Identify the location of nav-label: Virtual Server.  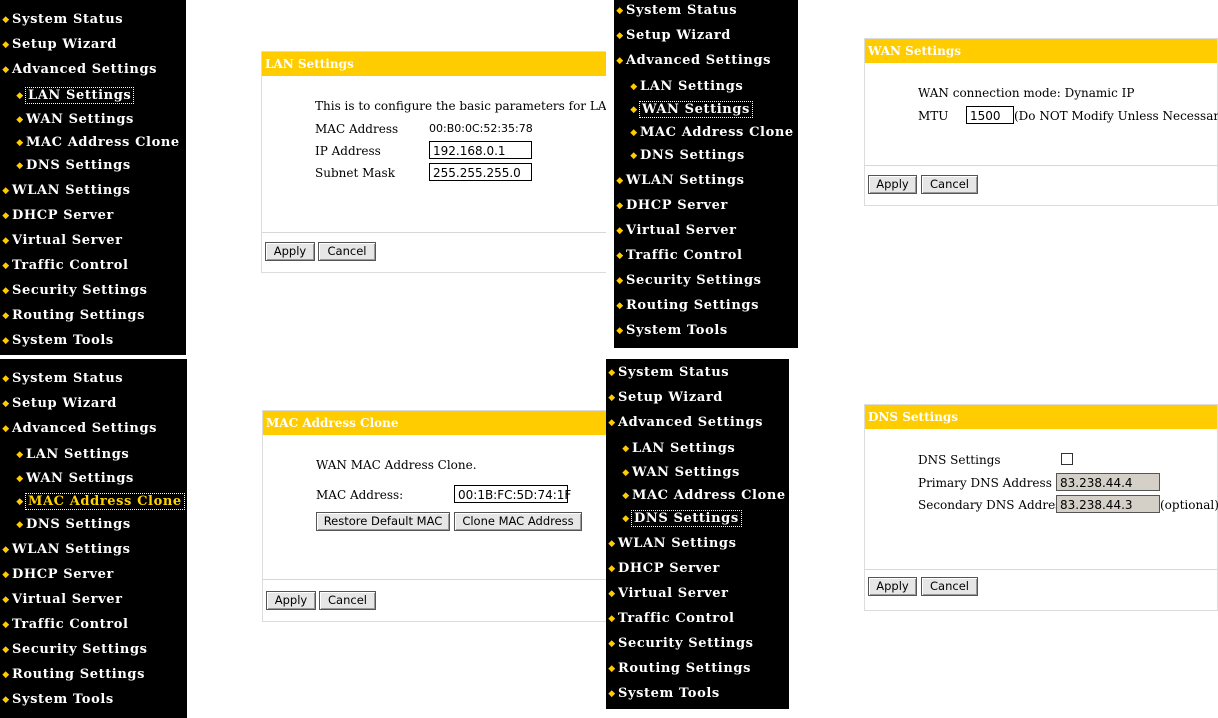
(67, 240).